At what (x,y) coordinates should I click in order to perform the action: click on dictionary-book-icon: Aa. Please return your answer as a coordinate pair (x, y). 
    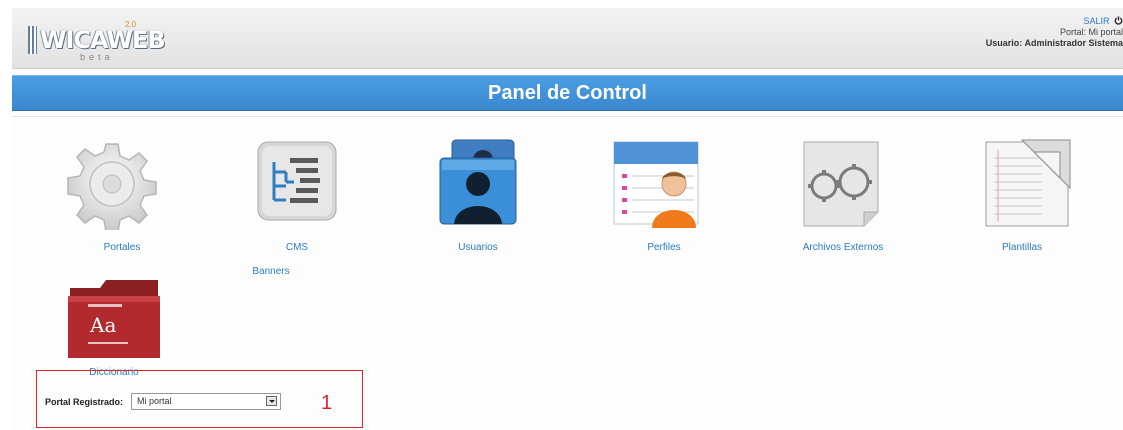
    Looking at the image, I should click on (114, 319).